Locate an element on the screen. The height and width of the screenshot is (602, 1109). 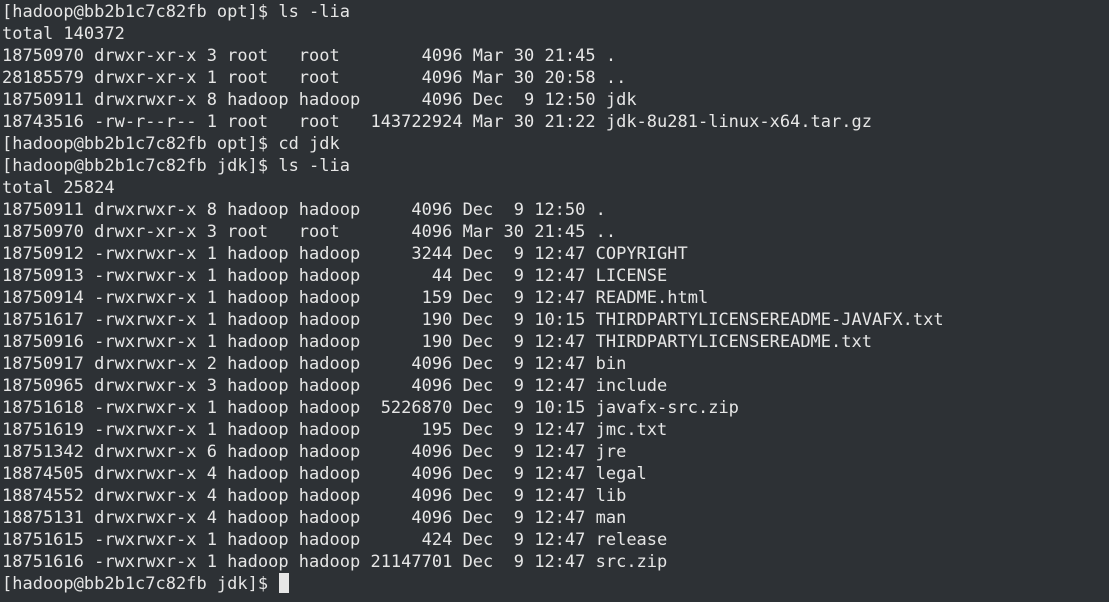
terminal-line: total 25824 is located at coordinates (58, 188).